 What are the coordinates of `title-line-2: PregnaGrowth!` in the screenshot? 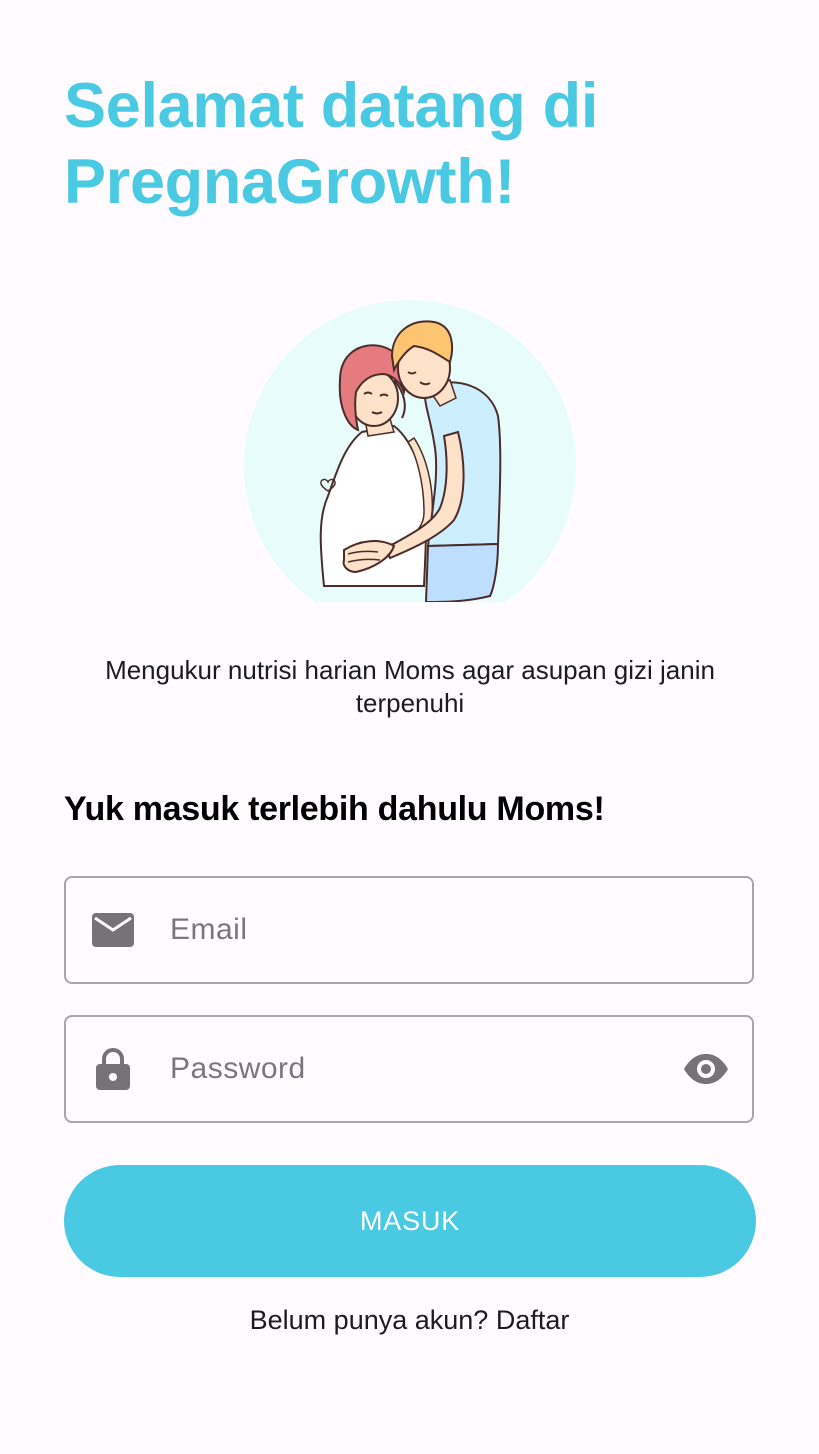 It's located at (290, 182).